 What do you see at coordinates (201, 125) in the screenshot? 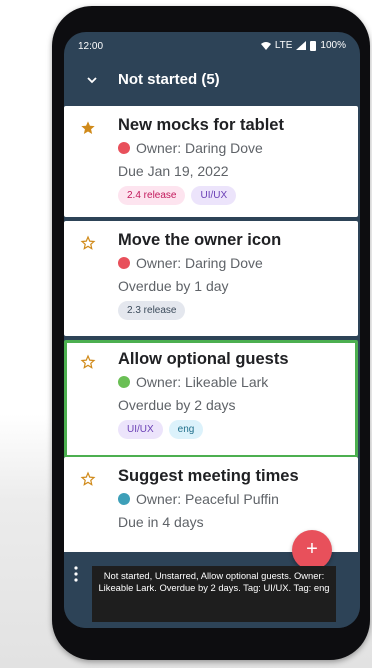
I see `task-title: New mocks for tablet` at bounding box center [201, 125].